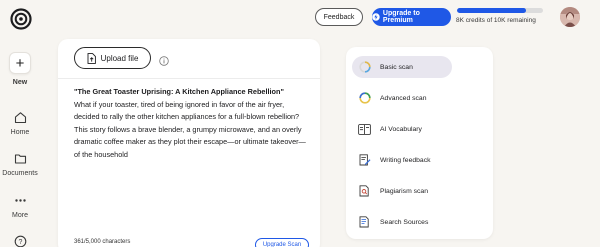  I want to click on upload-file-button: Upload file, so click(112, 58).